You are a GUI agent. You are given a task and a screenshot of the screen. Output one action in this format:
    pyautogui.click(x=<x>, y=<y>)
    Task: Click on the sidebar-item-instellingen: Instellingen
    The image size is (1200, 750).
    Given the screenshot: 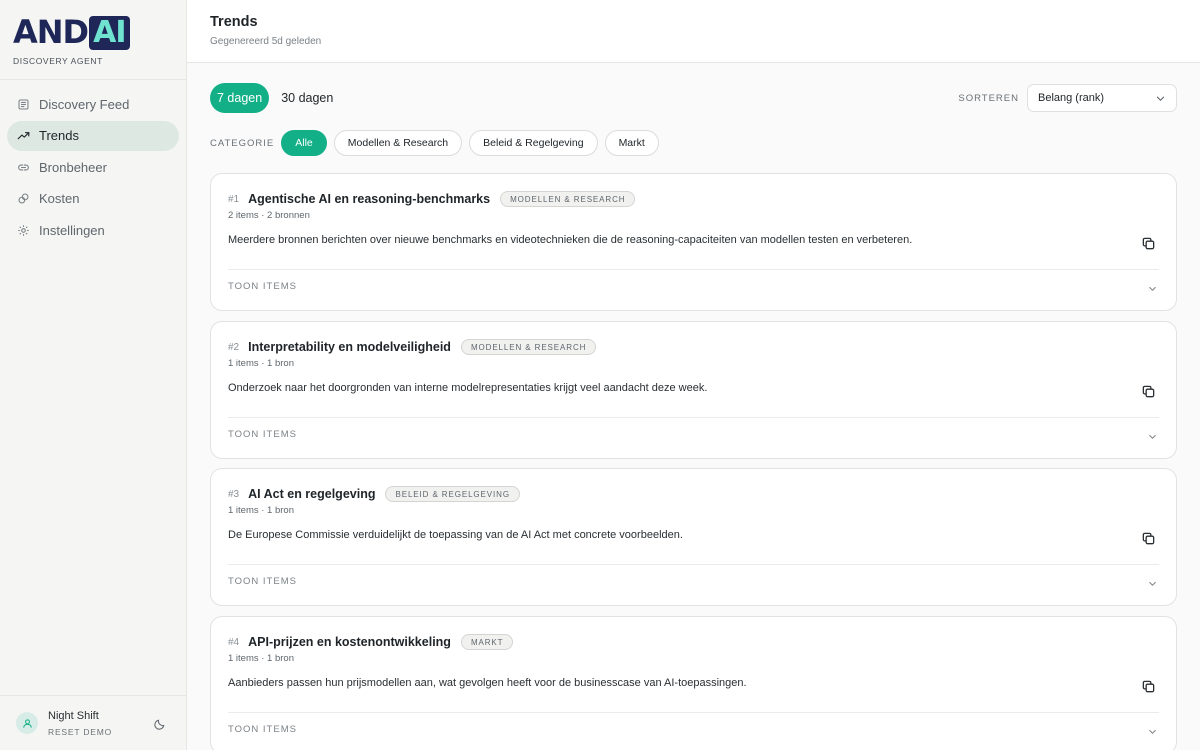 What is the action you would take?
    pyautogui.click(x=93, y=230)
    